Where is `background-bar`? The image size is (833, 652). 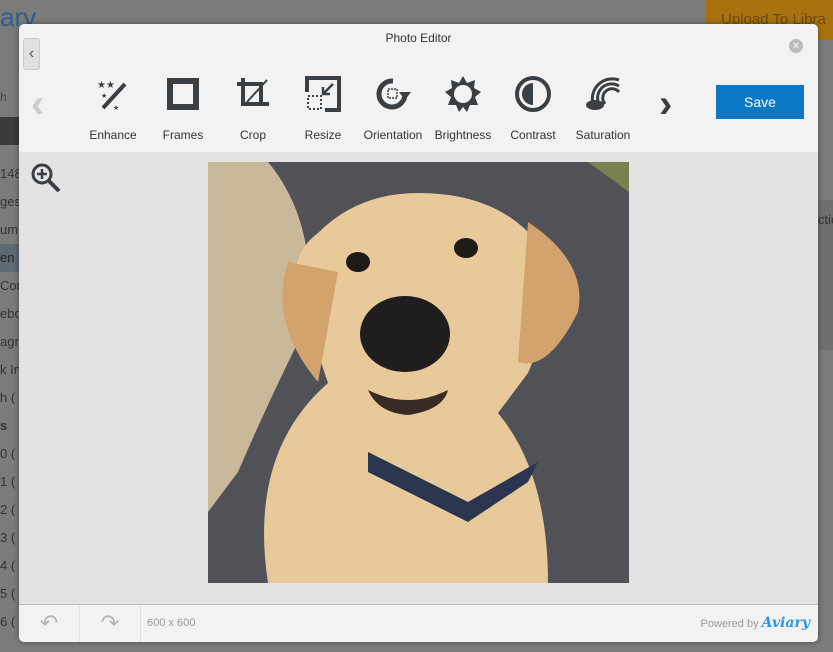
background-bar is located at coordinates (10, 131).